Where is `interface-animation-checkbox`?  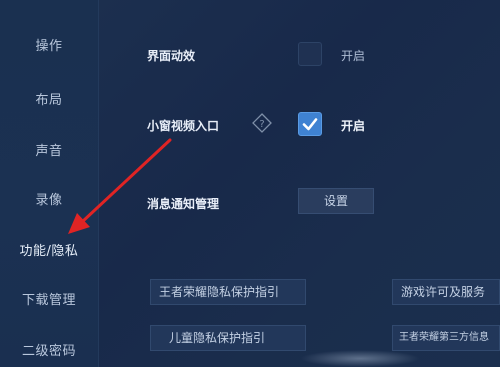
interface-animation-checkbox is located at coordinates (310, 54).